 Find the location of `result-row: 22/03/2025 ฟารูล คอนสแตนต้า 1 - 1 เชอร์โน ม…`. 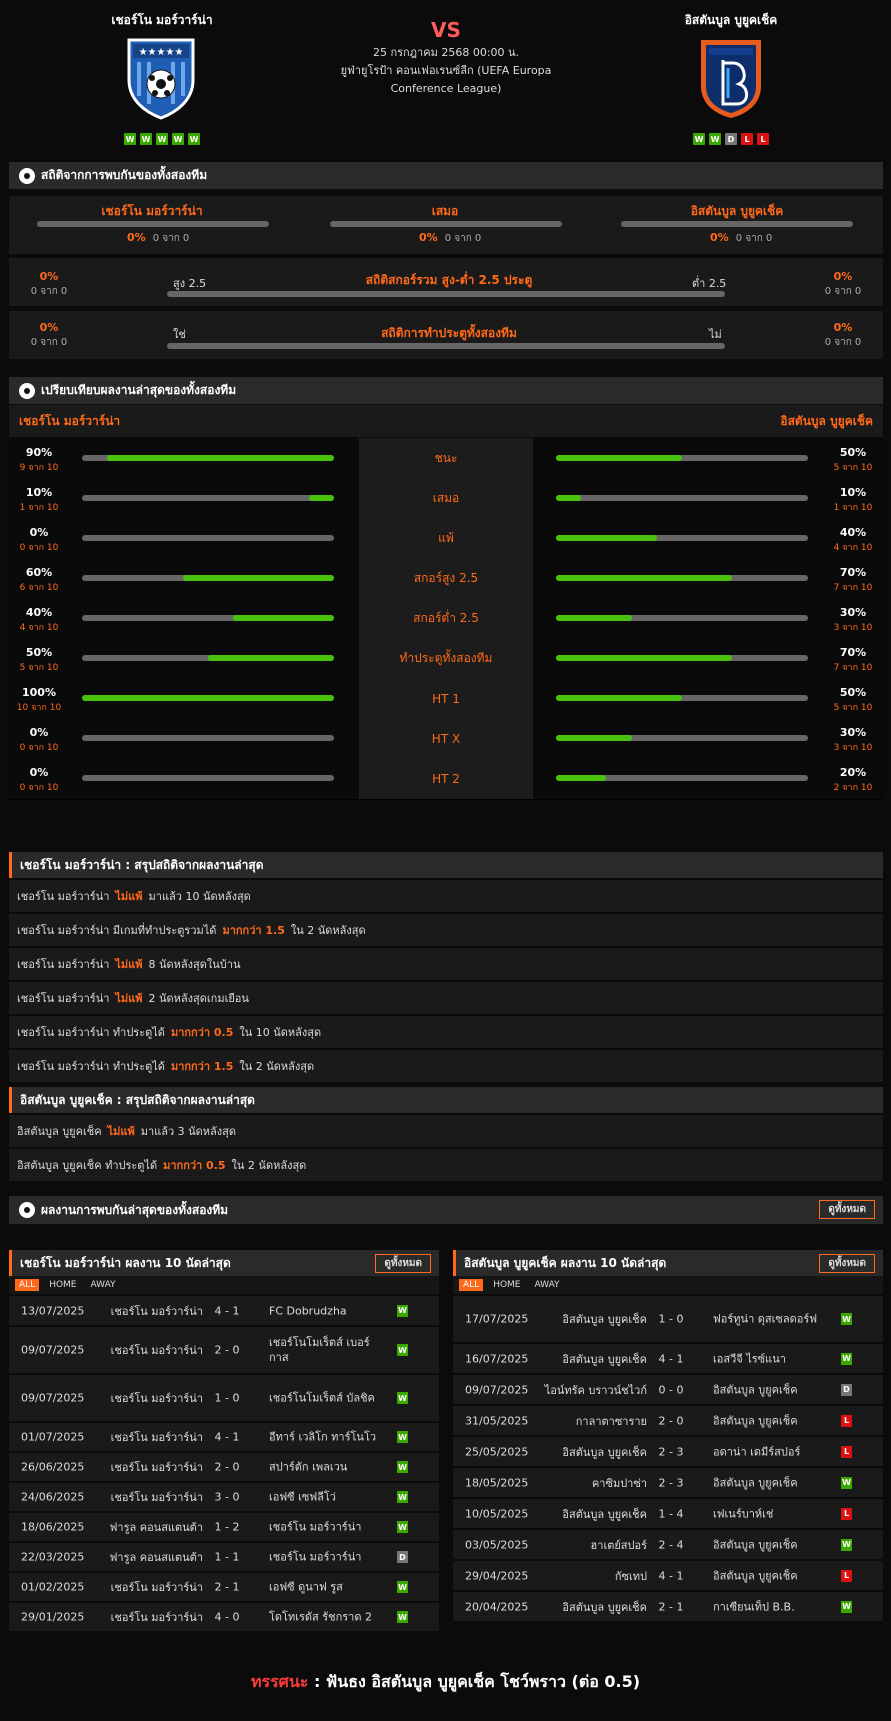

result-row: 22/03/2025 ฟารูล คอนสแตนต้า 1 - 1 เชอร์โน ม… is located at coordinates (224, 1557).